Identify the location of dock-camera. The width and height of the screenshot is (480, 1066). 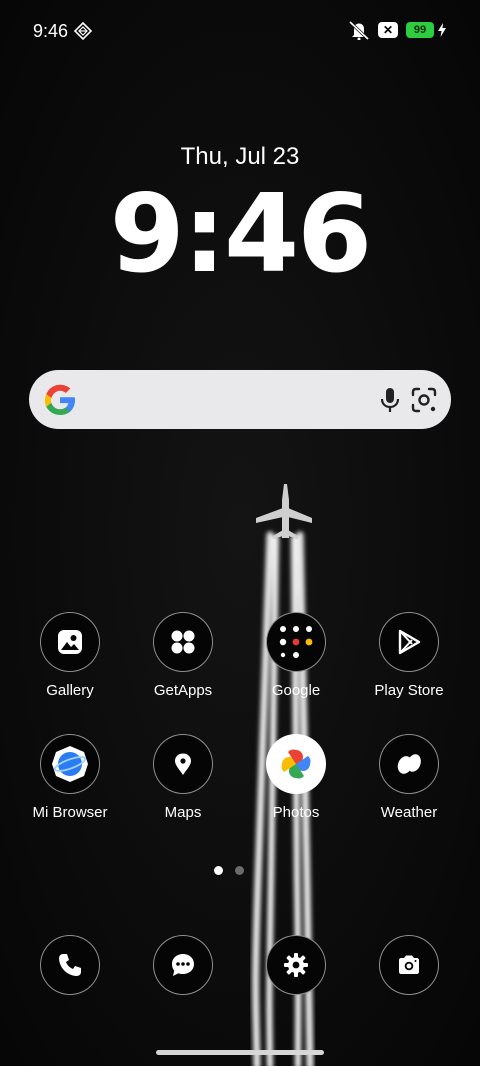
(409, 965).